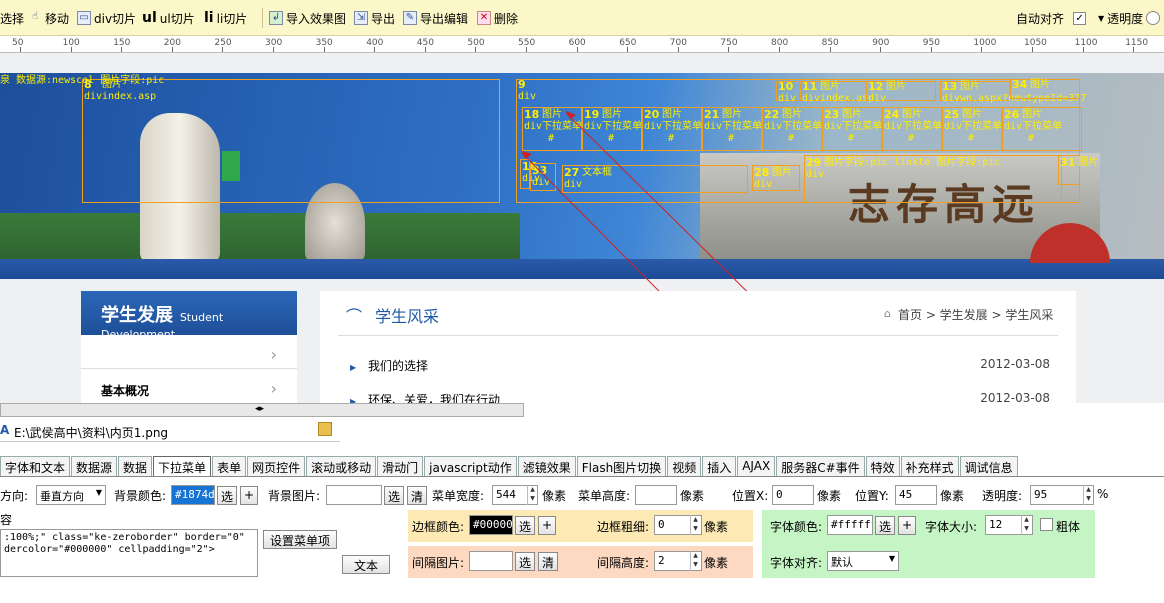  Describe the element at coordinates (1041, 494) in the screenshot. I see `opacity-value: 95` at that location.